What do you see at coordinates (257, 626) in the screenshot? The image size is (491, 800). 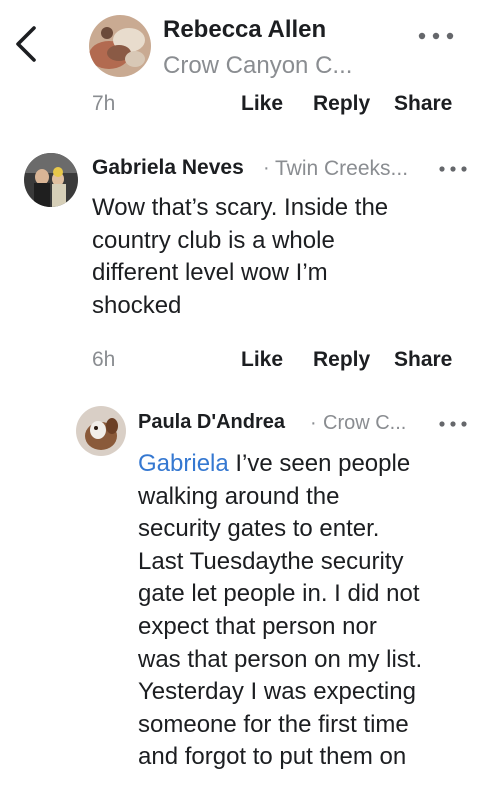 I see `comment-text-line: expect that person nor` at bounding box center [257, 626].